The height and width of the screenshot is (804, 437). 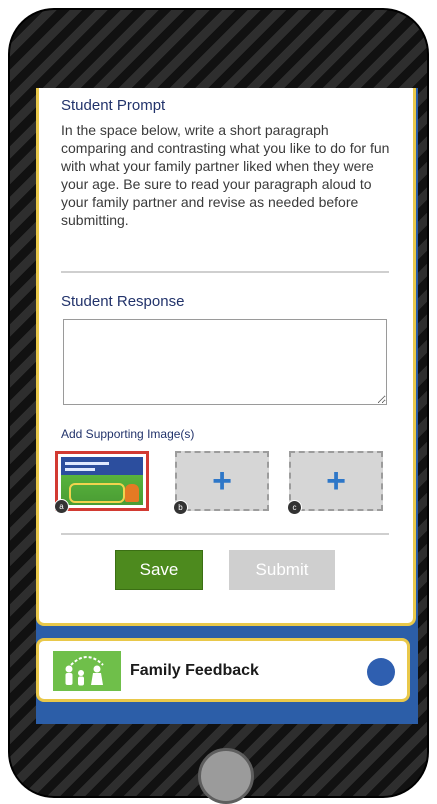 What do you see at coordinates (282, 570) in the screenshot?
I see `submit-button: Submit` at bounding box center [282, 570].